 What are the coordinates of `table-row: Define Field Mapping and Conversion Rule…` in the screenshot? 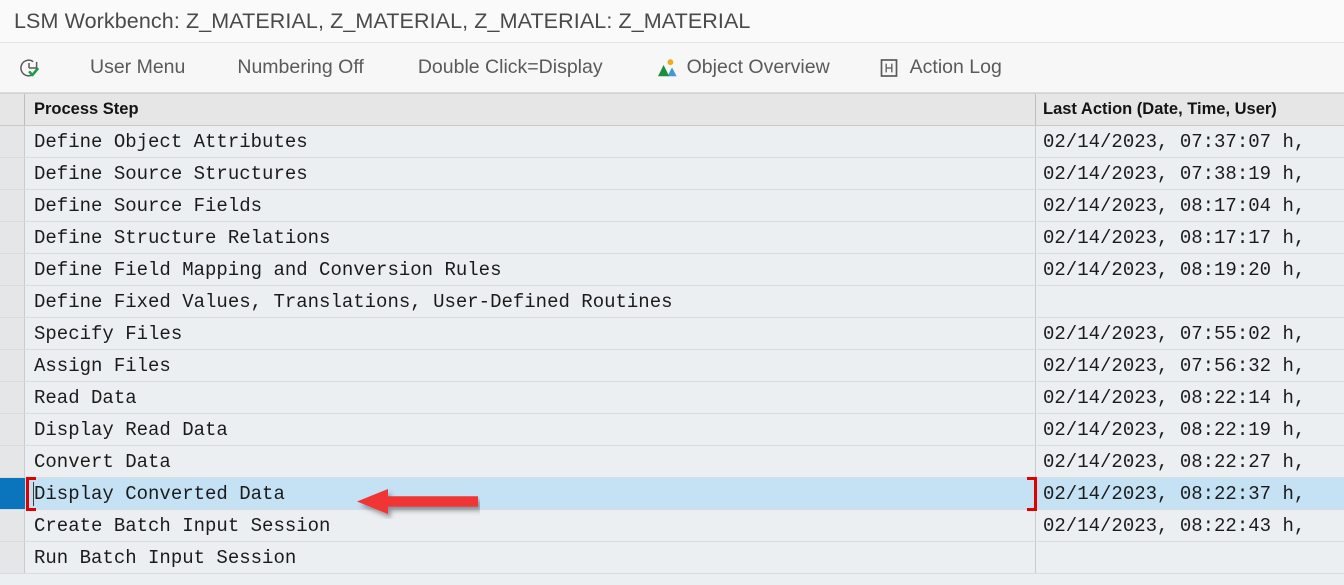 It's located at (672, 270).